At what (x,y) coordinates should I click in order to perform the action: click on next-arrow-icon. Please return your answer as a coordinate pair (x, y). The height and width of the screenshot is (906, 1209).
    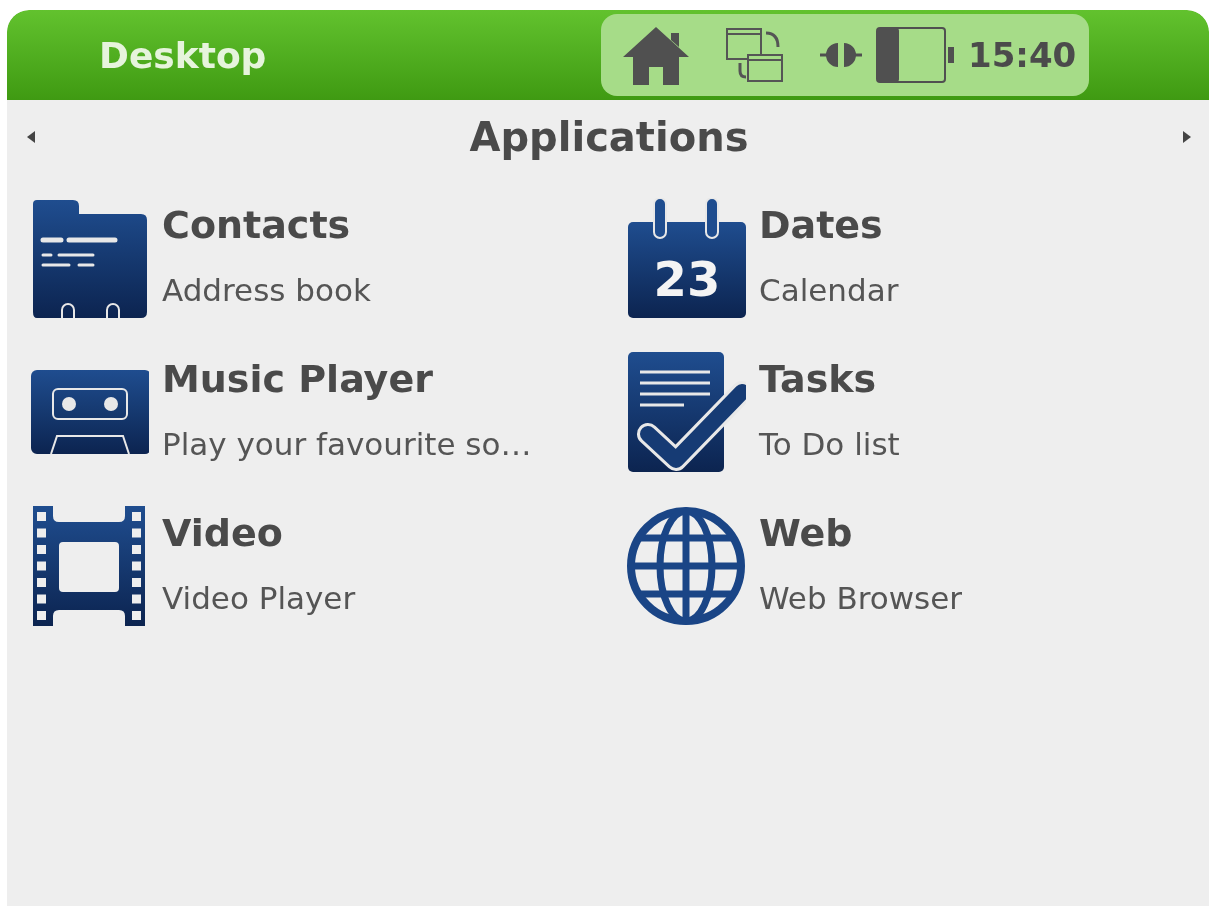
    Looking at the image, I should click on (1187, 137).